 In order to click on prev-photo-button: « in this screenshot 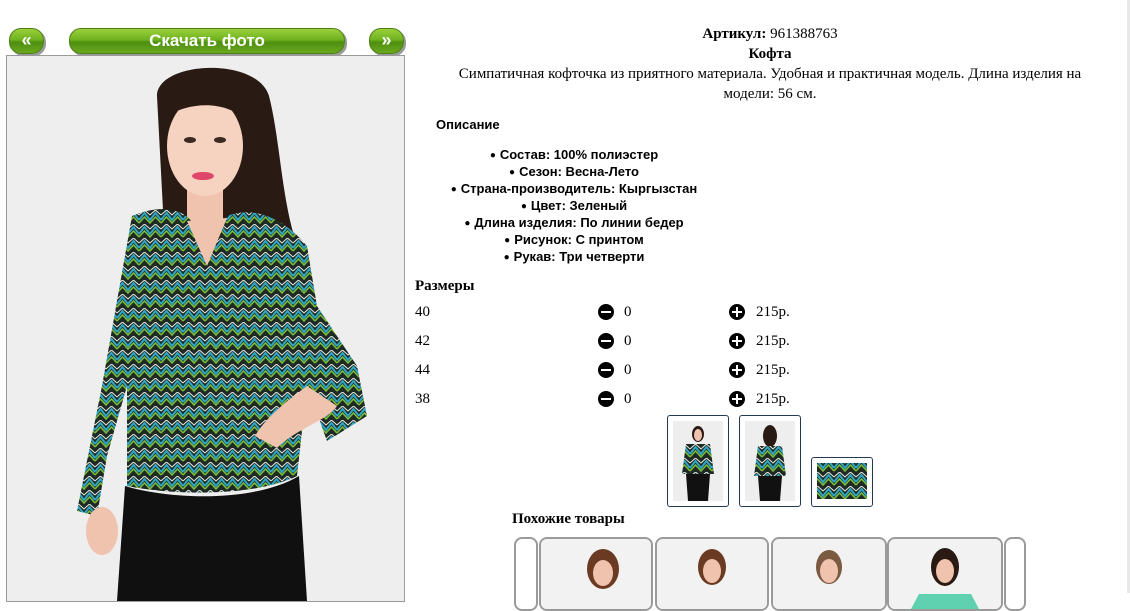, I will do `click(26, 41)`.